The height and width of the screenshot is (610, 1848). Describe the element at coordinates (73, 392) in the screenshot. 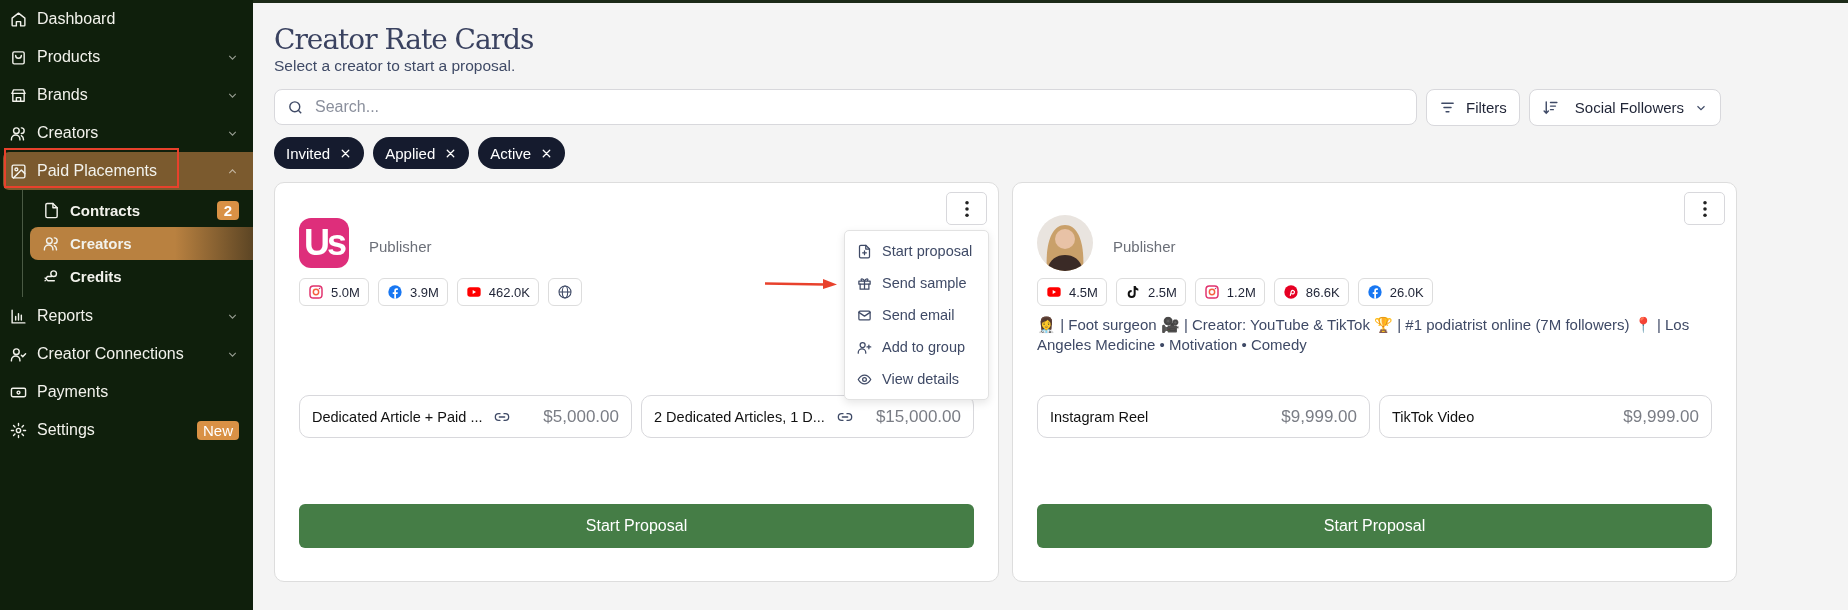

I see `nav-label: Payments` at that location.